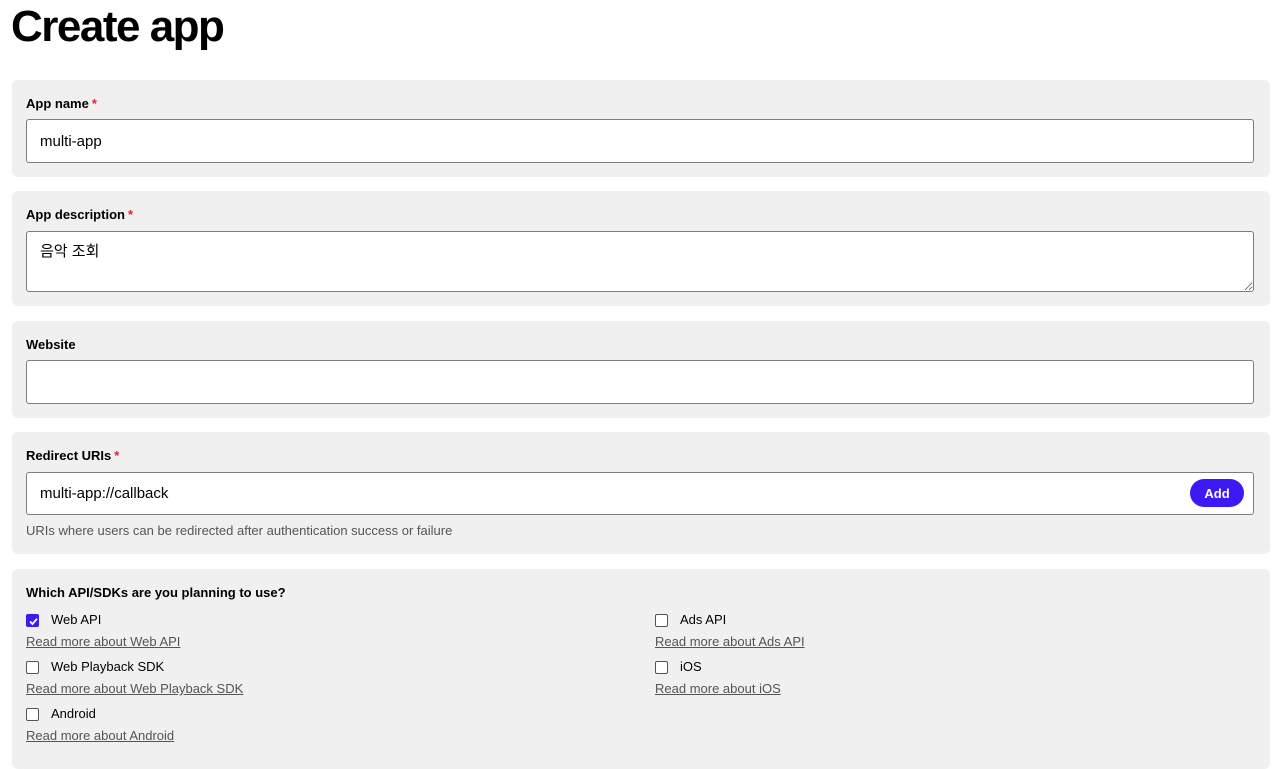 The height and width of the screenshot is (769, 1280). Describe the element at coordinates (134, 688) in the screenshot. I see `web-playback-sdk-link: Read more about Web Playback SDK` at that location.